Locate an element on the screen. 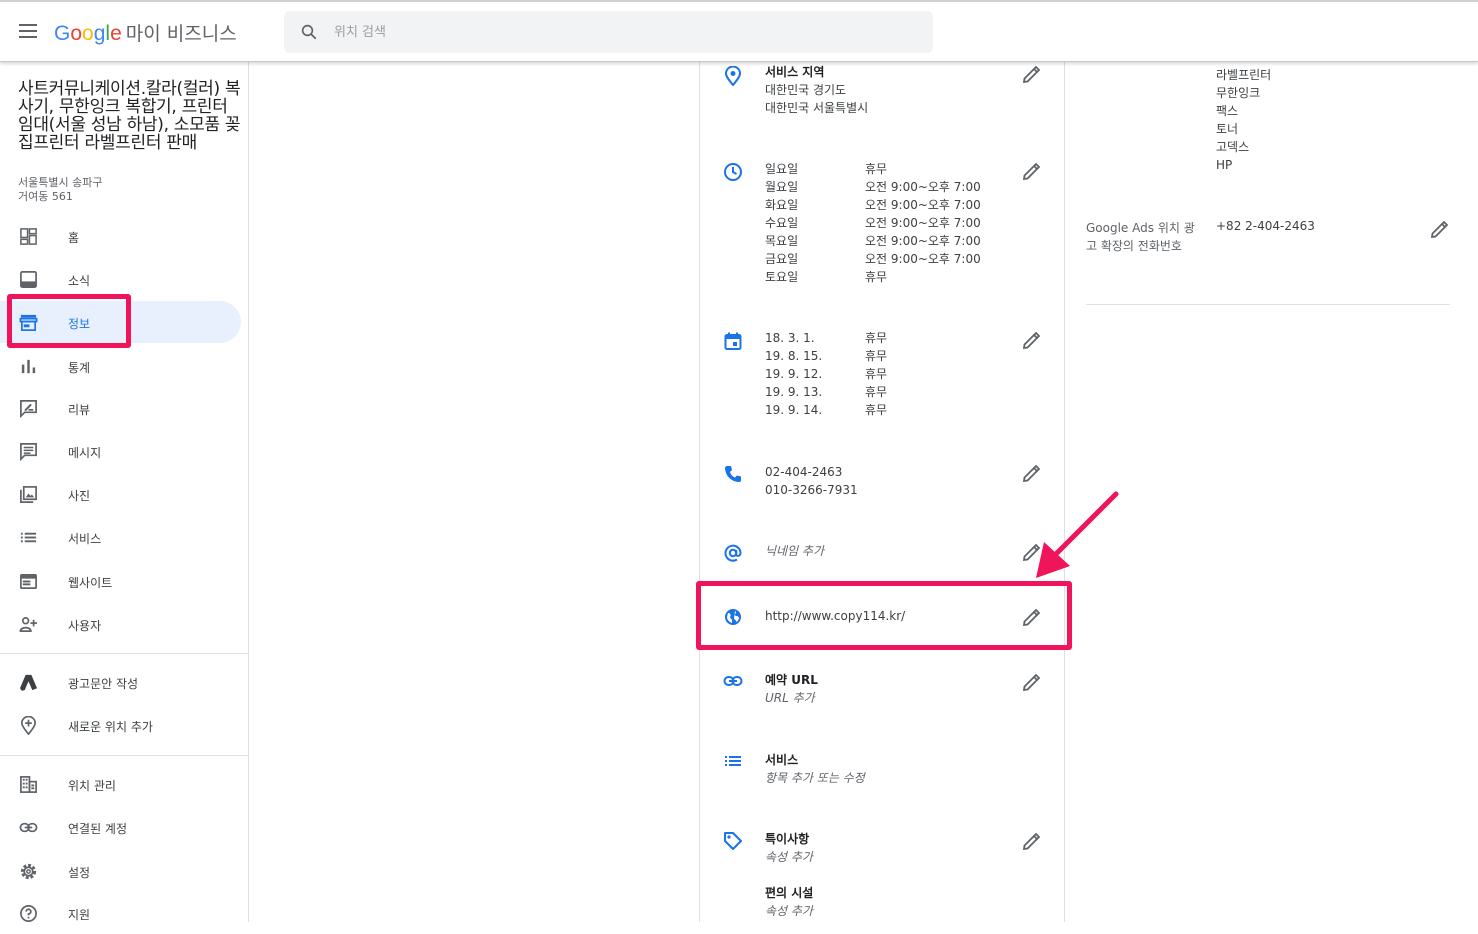  hours-entry: 수요일 오전 9:00~오후 7:00 is located at coordinates (873, 223).